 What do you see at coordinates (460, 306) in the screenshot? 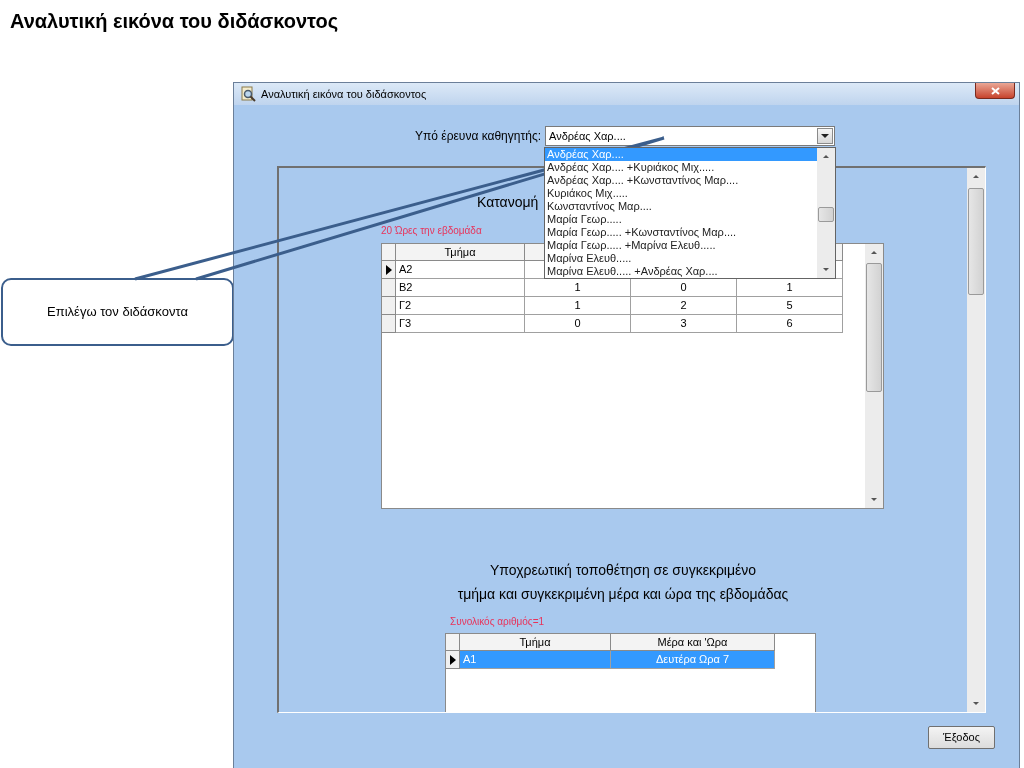
I see `table-cell: Γ2` at bounding box center [460, 306].